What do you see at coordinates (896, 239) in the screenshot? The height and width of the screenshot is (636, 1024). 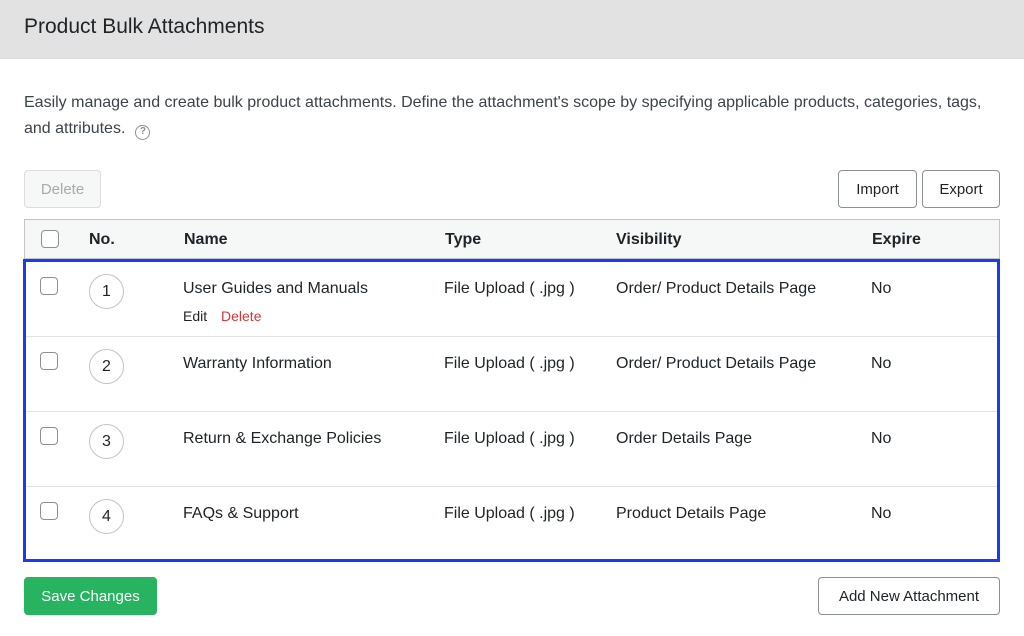 I see `column-header-expire: Expire` at bounding box center [896, 239].